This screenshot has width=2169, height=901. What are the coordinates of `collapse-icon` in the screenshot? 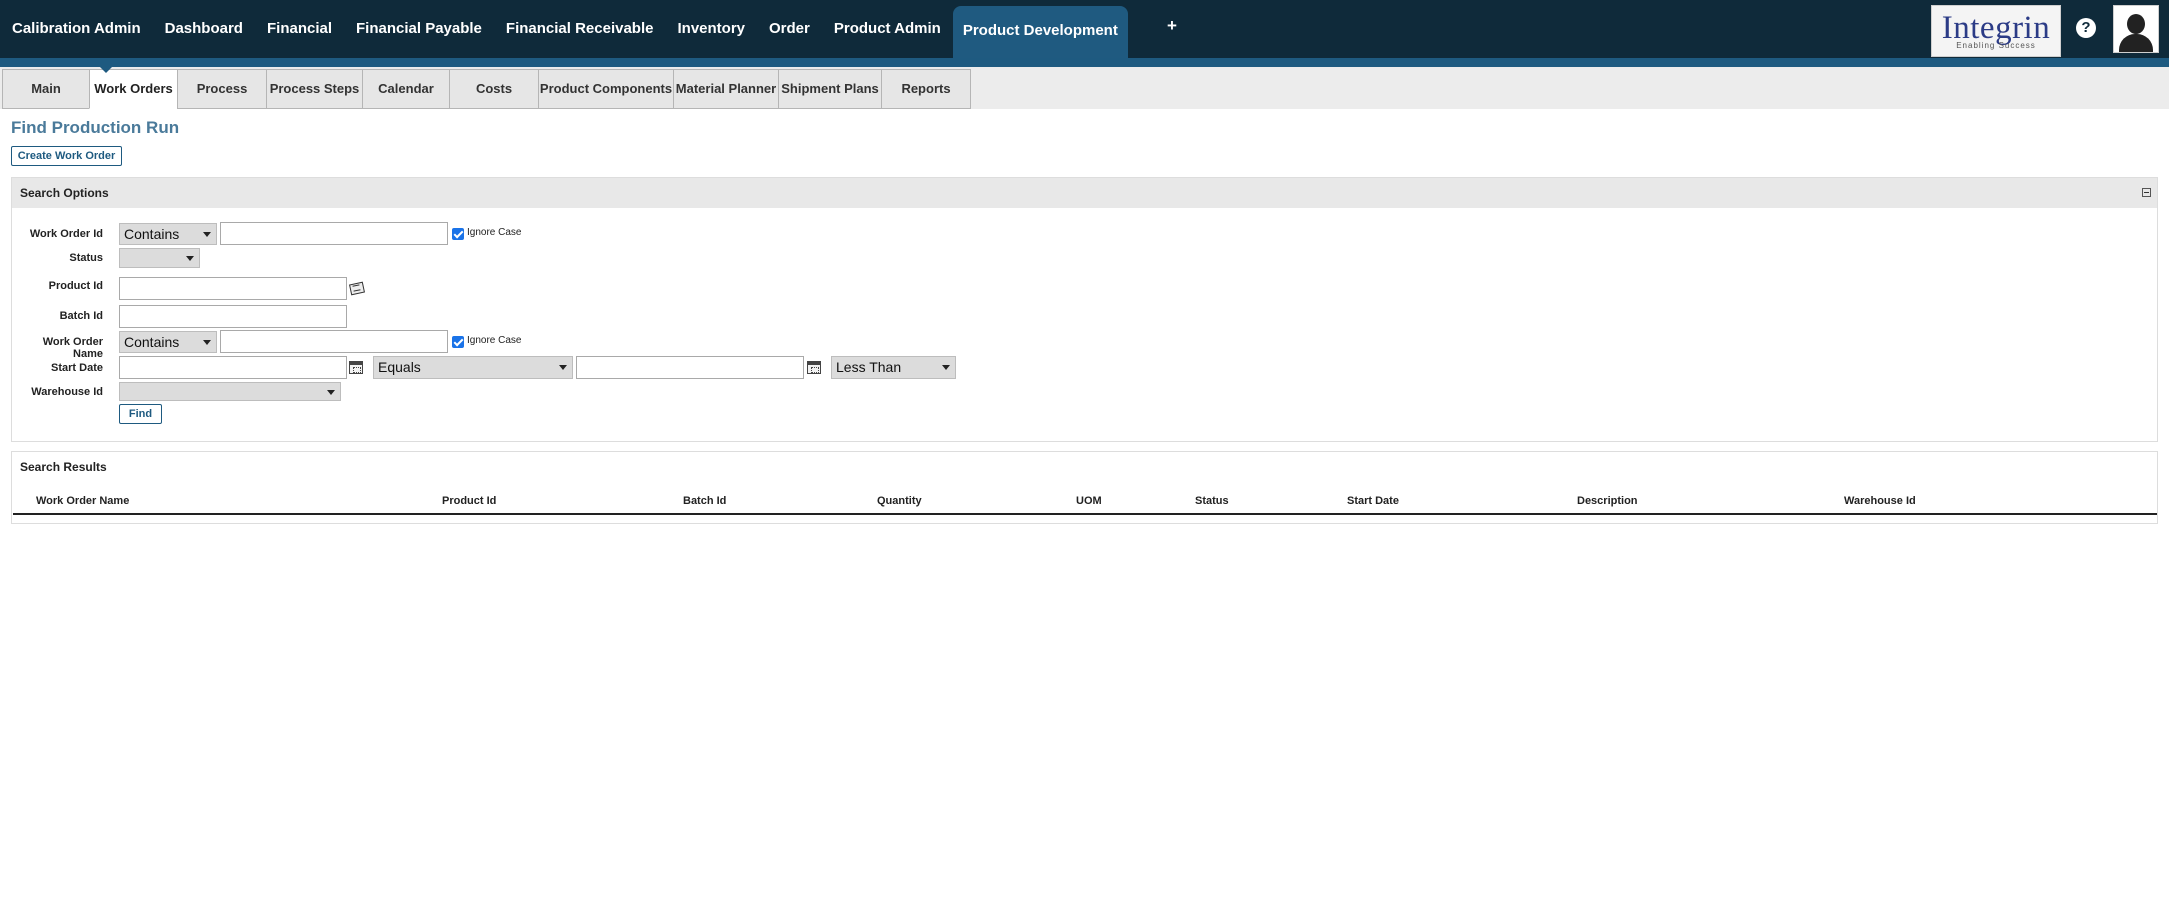 It's located at (2146, 192).